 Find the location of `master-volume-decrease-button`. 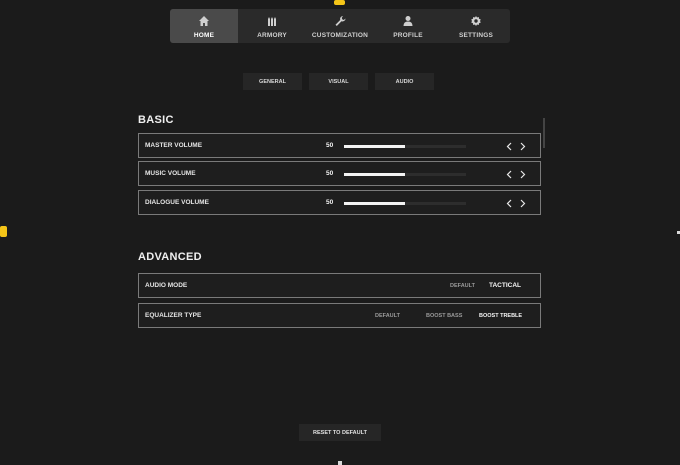

master-volume-decrease-button is located at coordinates (508, 146).